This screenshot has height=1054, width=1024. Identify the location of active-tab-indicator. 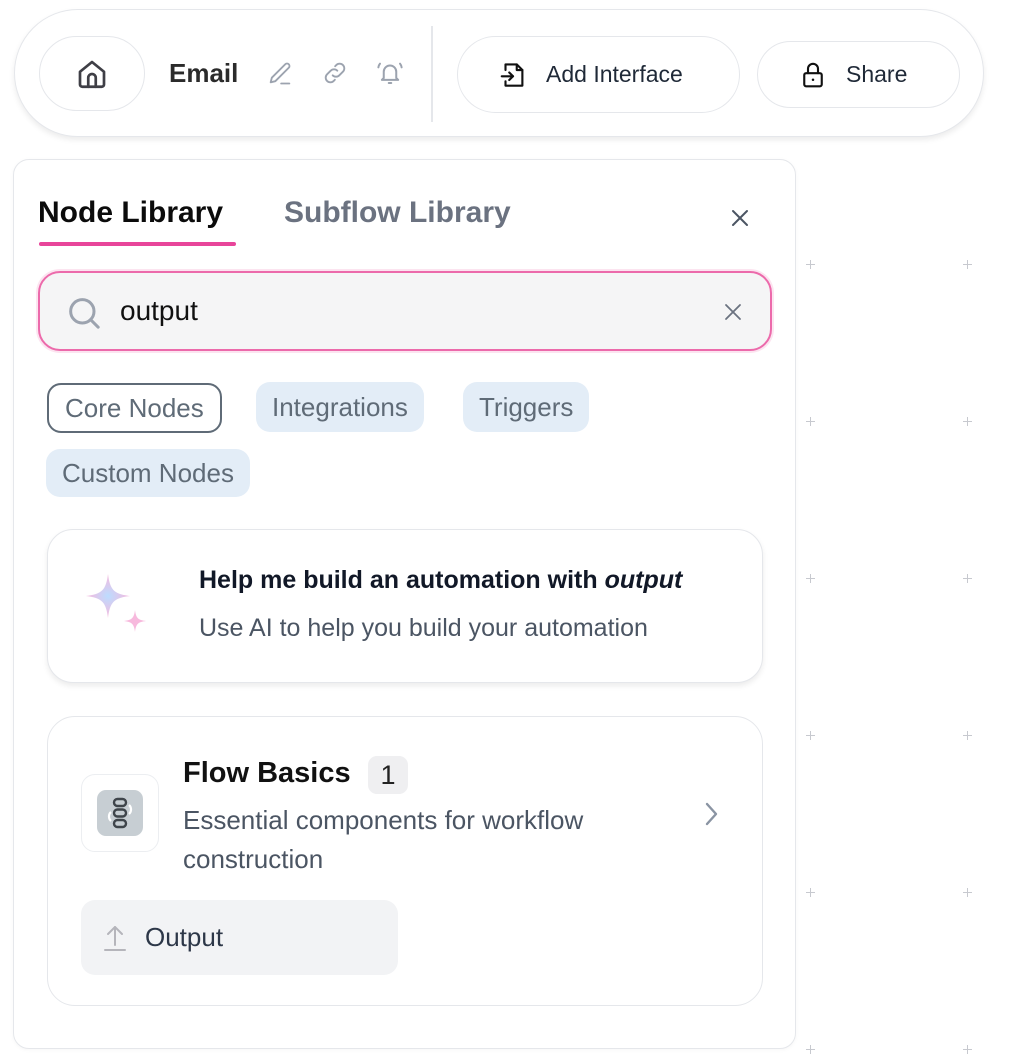
(137, 244).